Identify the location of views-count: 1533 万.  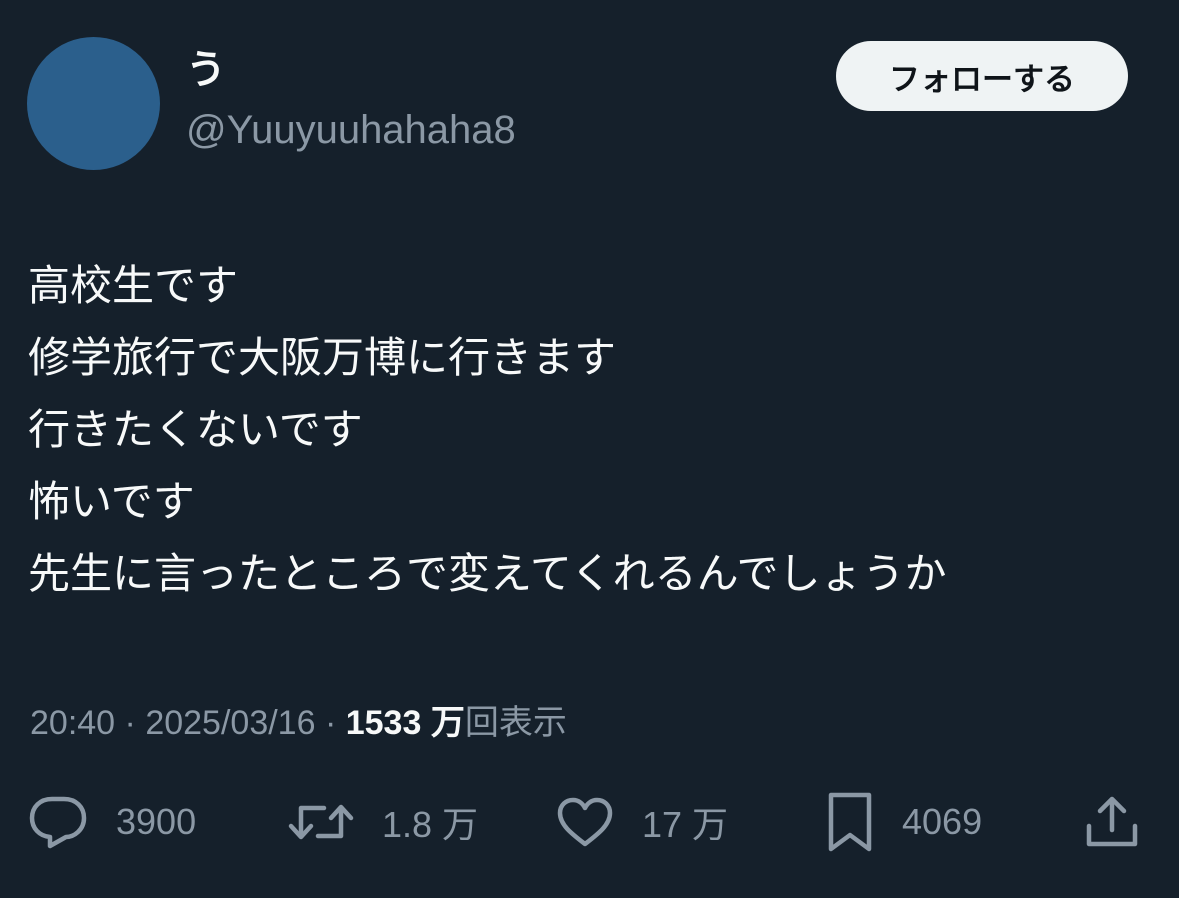
(405, 723).